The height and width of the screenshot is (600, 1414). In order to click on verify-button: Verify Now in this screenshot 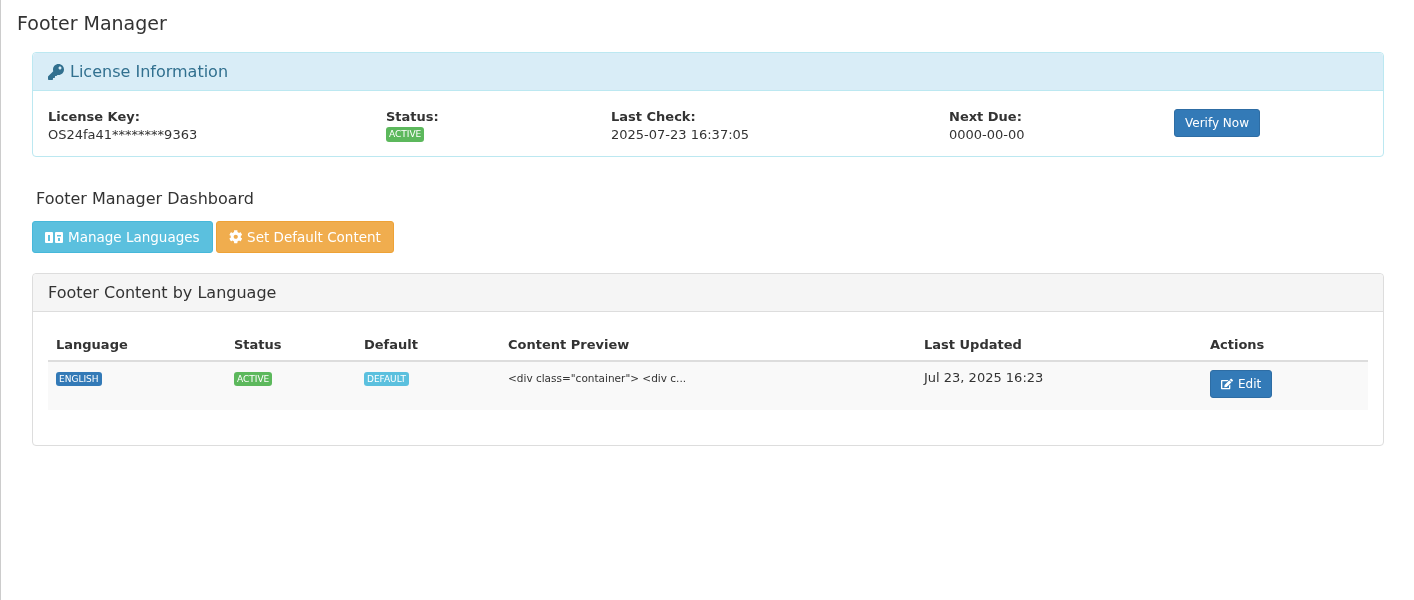, I will do `click(1217, 123)`.